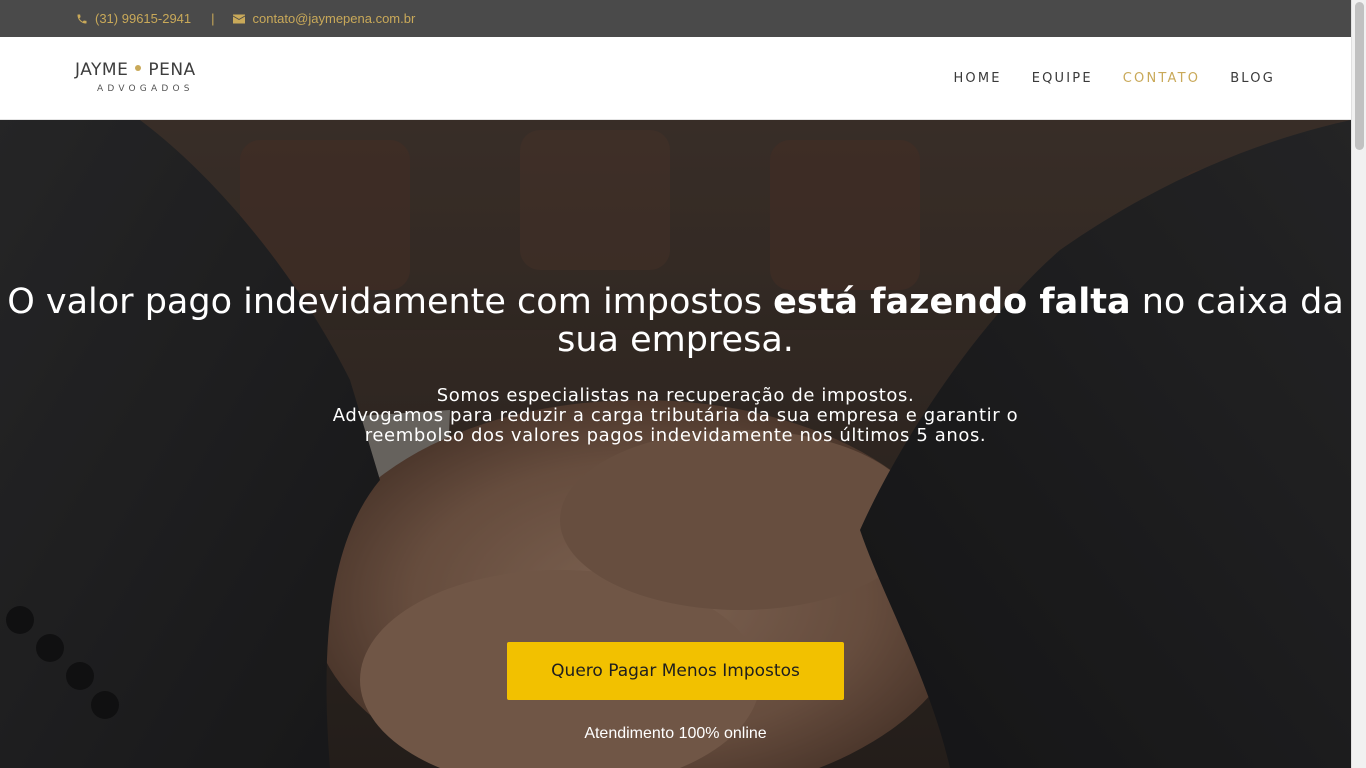 Image resolution: width=1366 pixels, height=768 pixels. I want to click on phone-icon, so click(82, 19).